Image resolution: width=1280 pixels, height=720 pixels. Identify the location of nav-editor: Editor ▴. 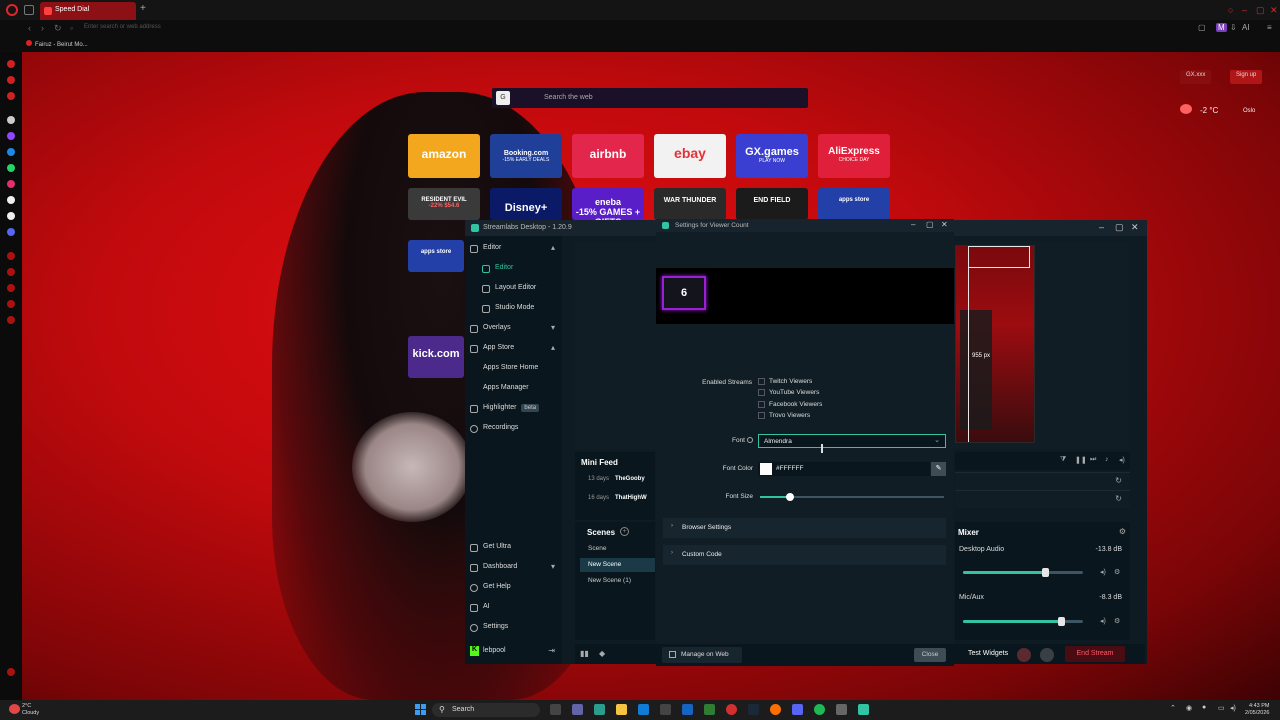
(513, 249).